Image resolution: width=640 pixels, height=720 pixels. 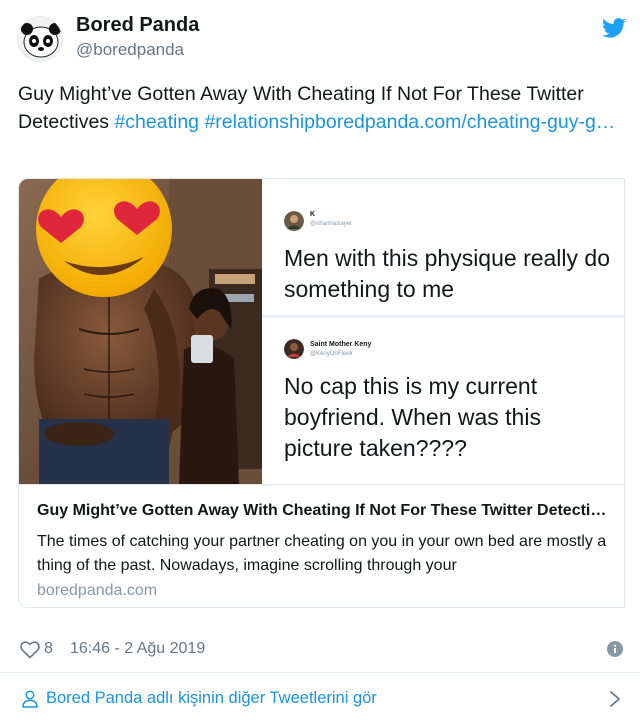 What do you see at coordinates (156, 122) in the screenshot?
I see `hashtag-cheating: #cheating` at bounding box center [156, 122].